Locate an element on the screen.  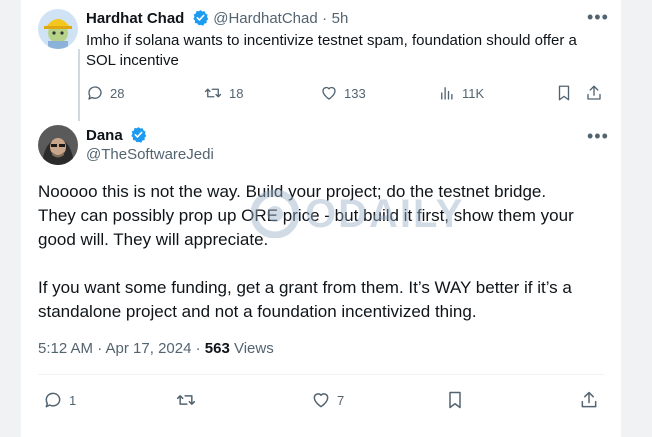
tweet-meta: 5:12 AM · Apr 17, 2024 · 563 Views is located at coordinates (156, 348).